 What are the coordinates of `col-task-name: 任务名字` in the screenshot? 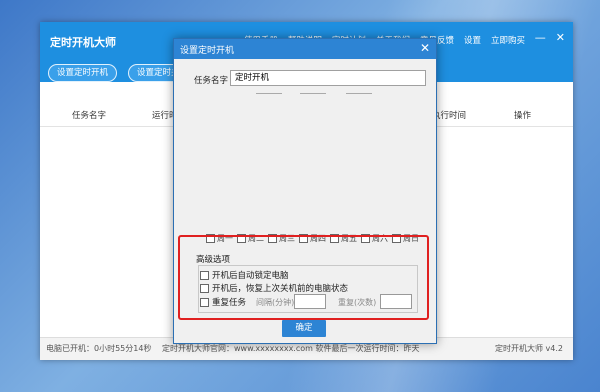 It's located at (89, 116).